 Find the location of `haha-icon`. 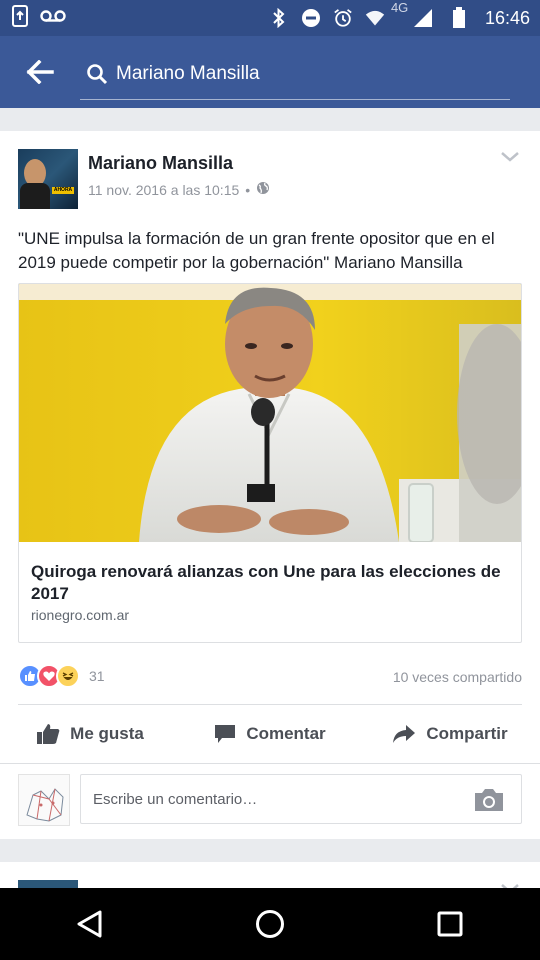

haha-icon is located at coordinates (68, 676).